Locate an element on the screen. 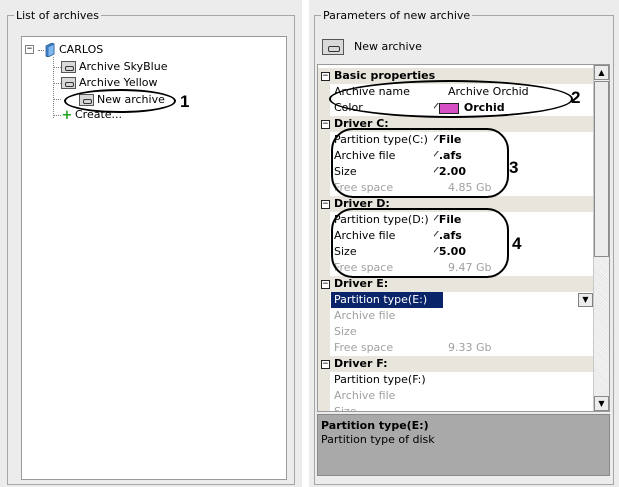 The width and height of the screenshot is (619, 487). plus-icon: + is located at coordinates (67, 115).